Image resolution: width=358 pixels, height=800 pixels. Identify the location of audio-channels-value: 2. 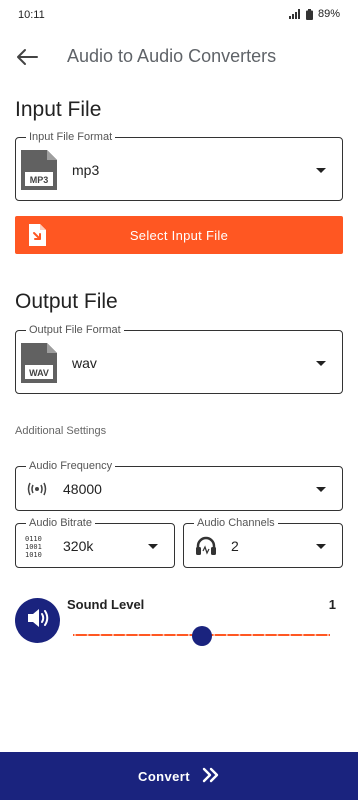
(235, 546).